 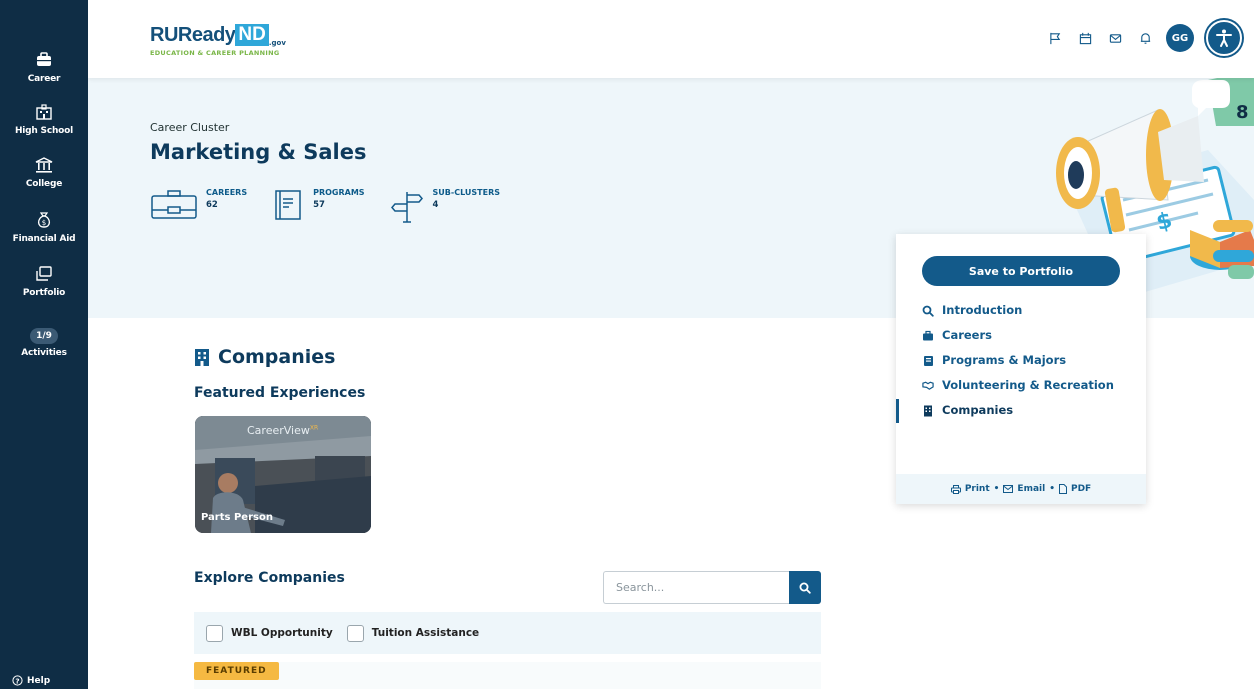 What do you see at coordinates (1021, 335) in the screenshot?
I see `nav-item-careers: Careers` at bounding box center [1021, 335].